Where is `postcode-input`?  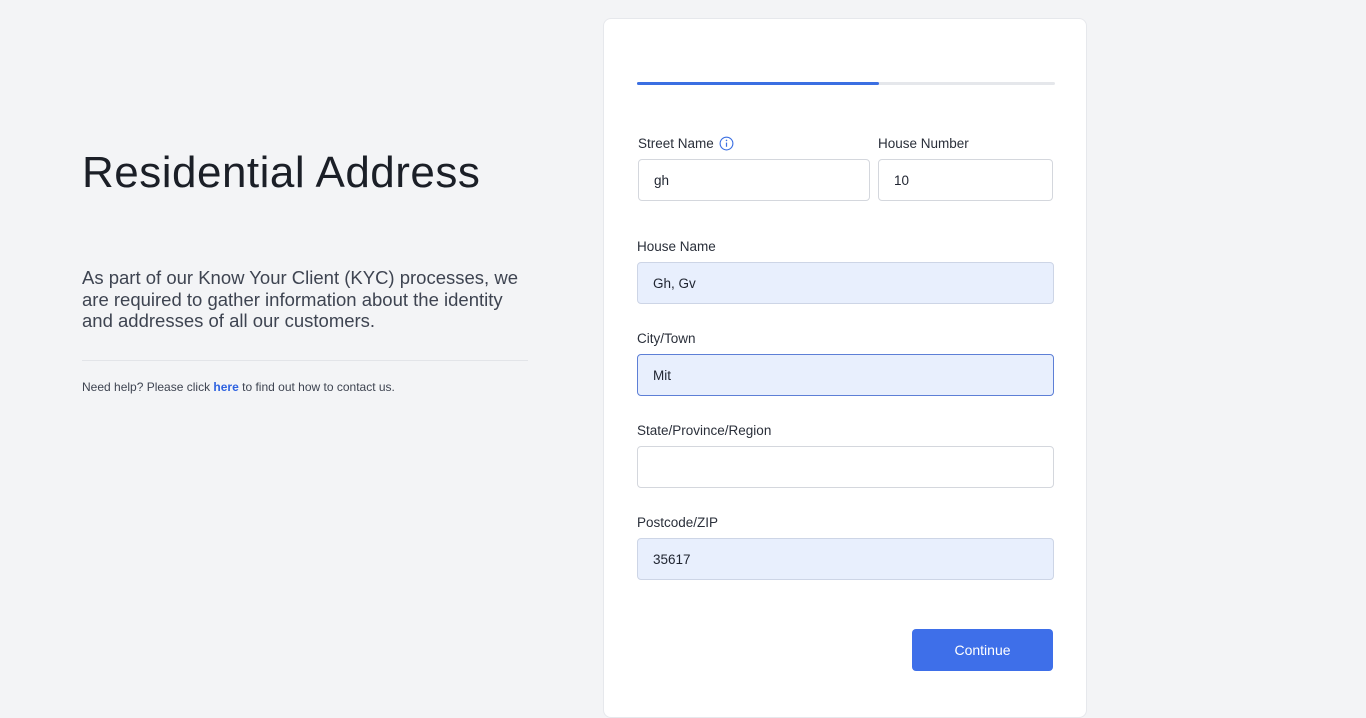 postcode-input is located at coordinates (845, 559).